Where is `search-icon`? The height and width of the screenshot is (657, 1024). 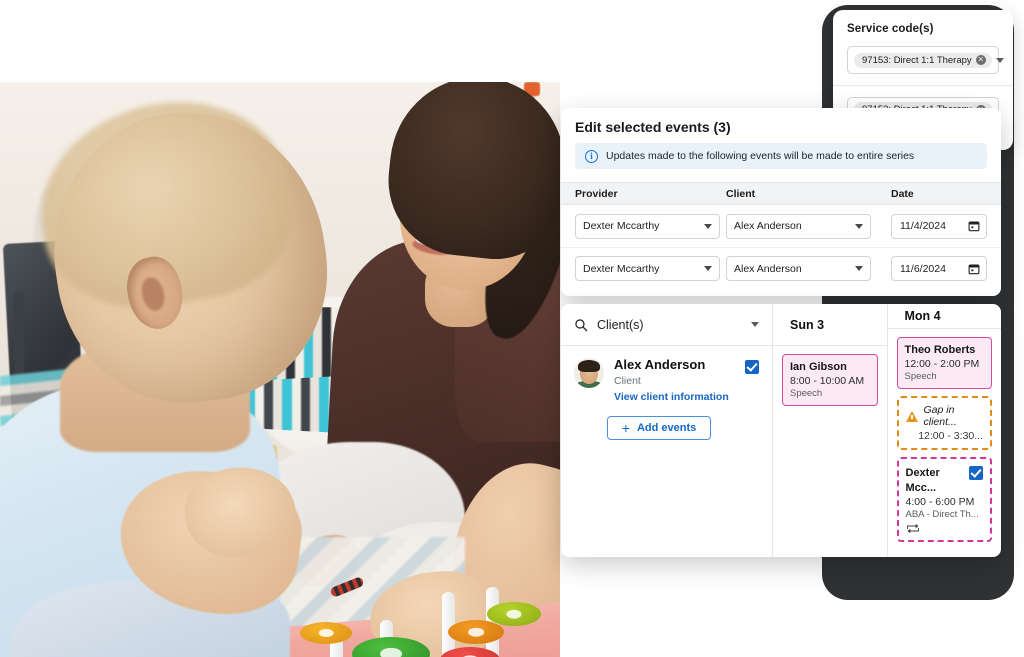 search-icon is located at coordinates (581, 325).